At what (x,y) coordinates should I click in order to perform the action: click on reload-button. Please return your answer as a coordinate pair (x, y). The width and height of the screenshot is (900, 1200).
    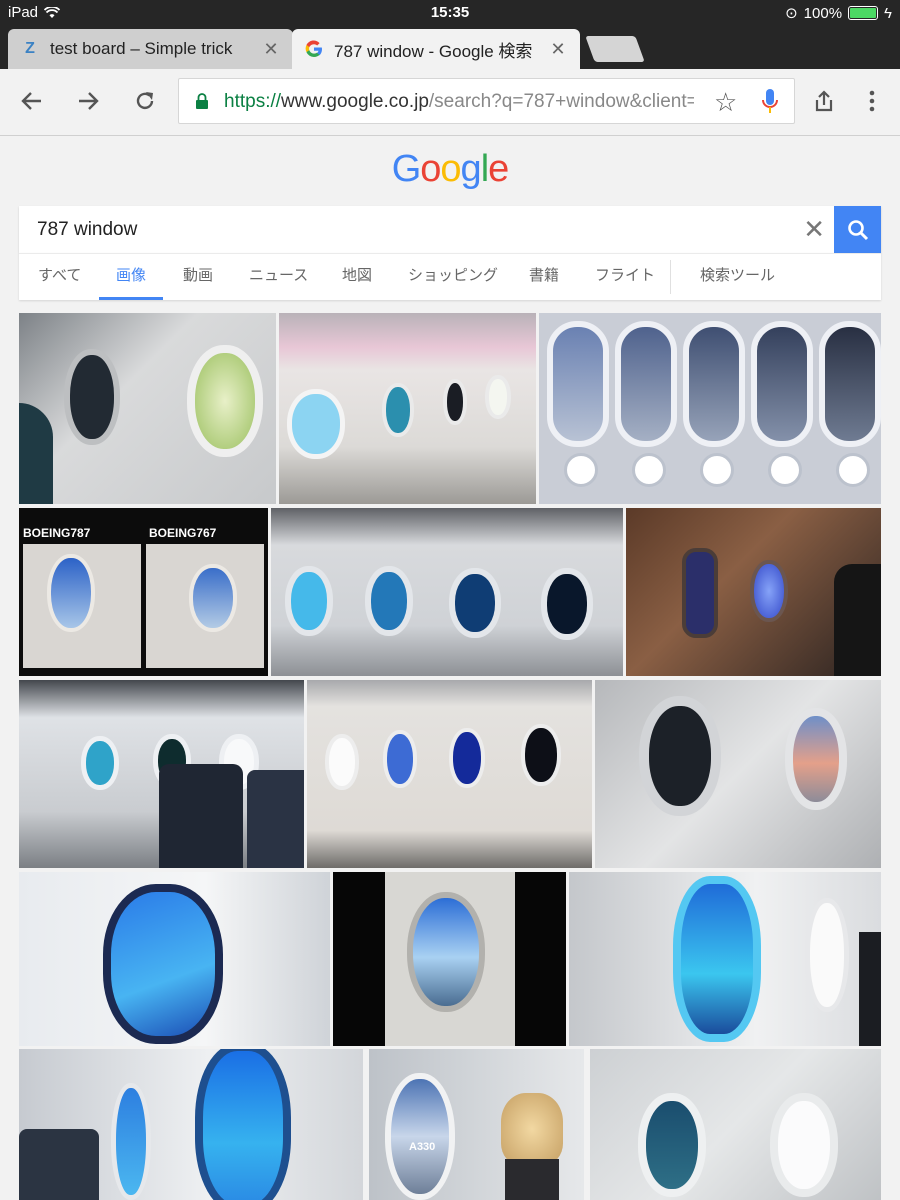
    Looking at the image, I should click on (145, 101).